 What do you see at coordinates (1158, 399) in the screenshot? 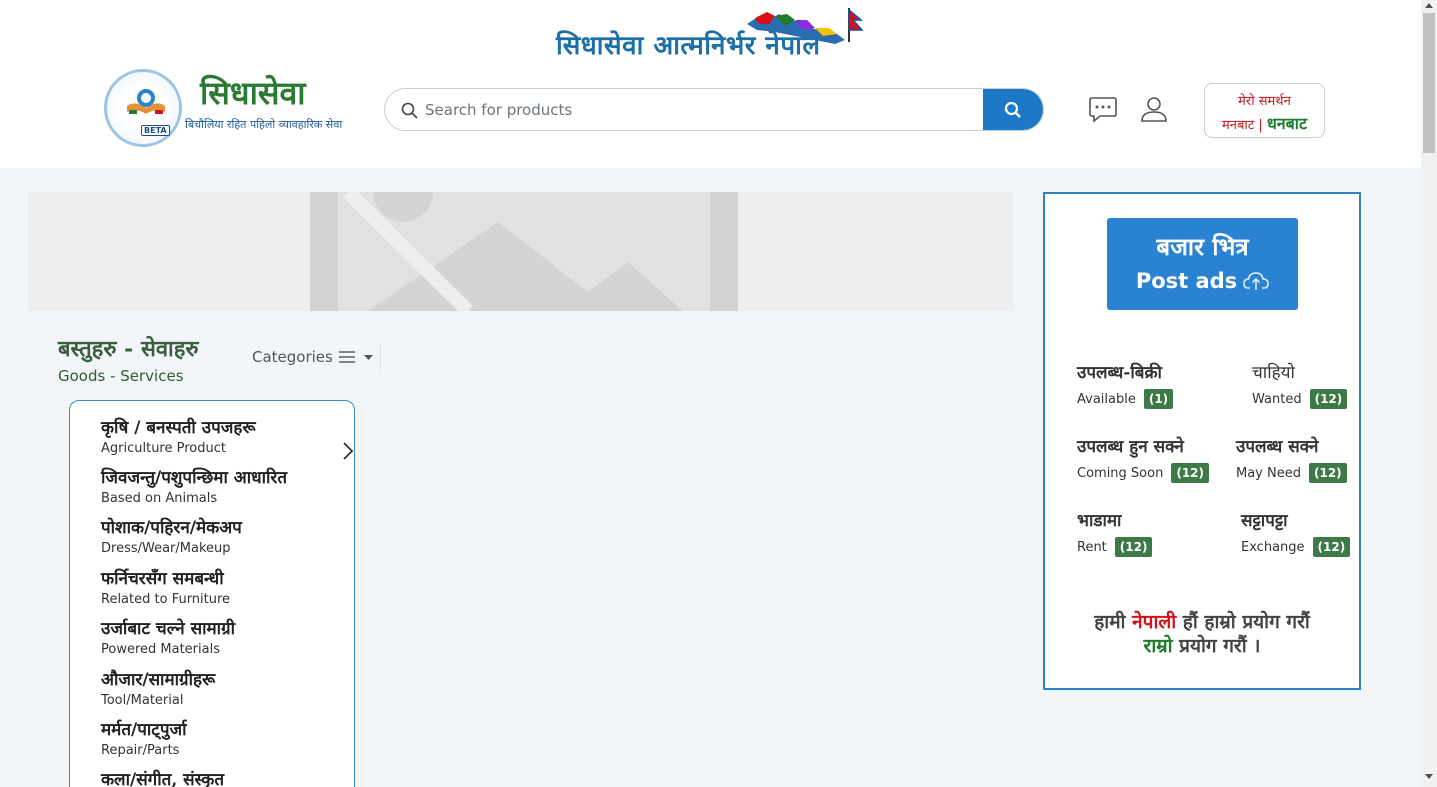
I see `count-badge: (1)` at bounding box center [1158, 399].